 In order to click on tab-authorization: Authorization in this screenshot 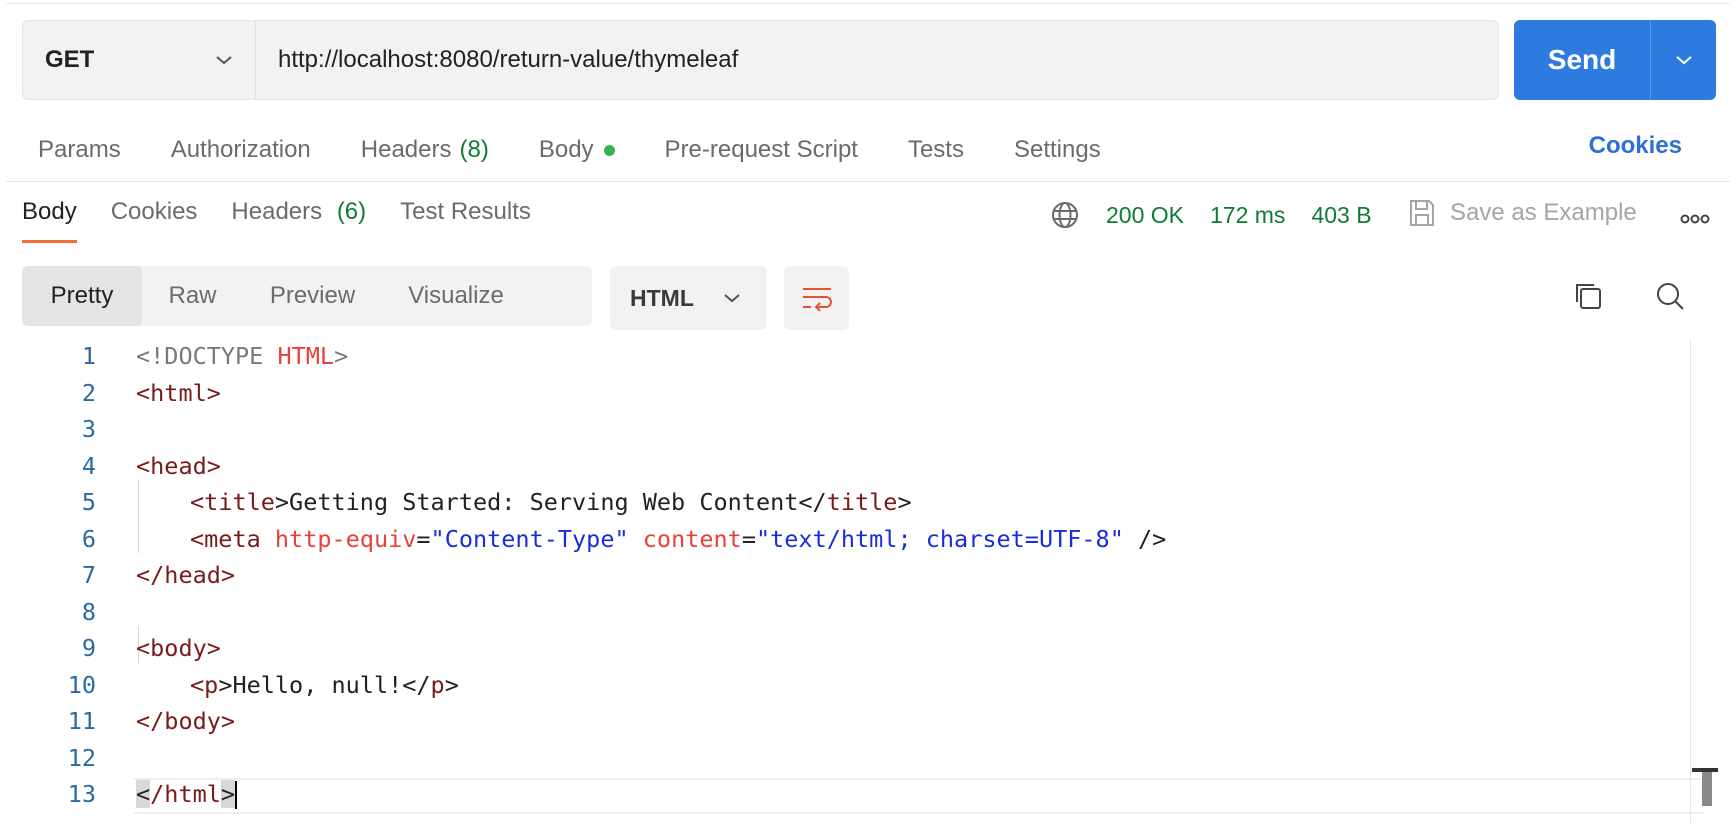, I will do `click(241, 150)`.